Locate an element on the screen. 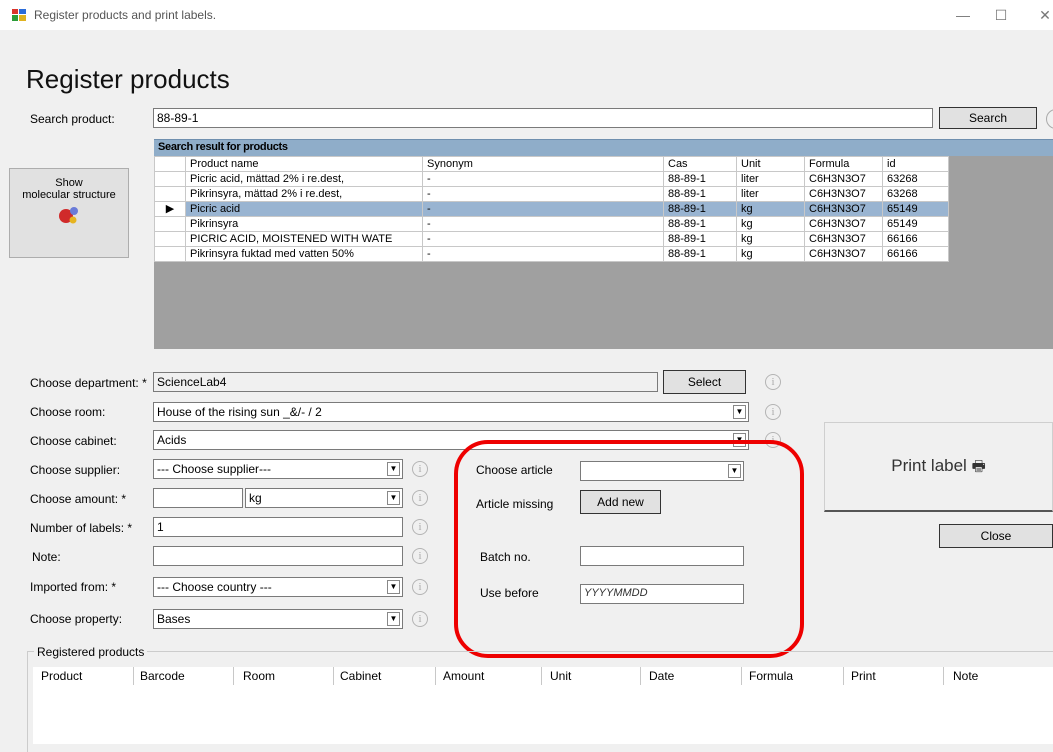 Image resolution: width=1053 pixels, height=752 pixels. table-cell: Picric acid, mättad 2% i re.dest, is located at coordinates (304, 179).